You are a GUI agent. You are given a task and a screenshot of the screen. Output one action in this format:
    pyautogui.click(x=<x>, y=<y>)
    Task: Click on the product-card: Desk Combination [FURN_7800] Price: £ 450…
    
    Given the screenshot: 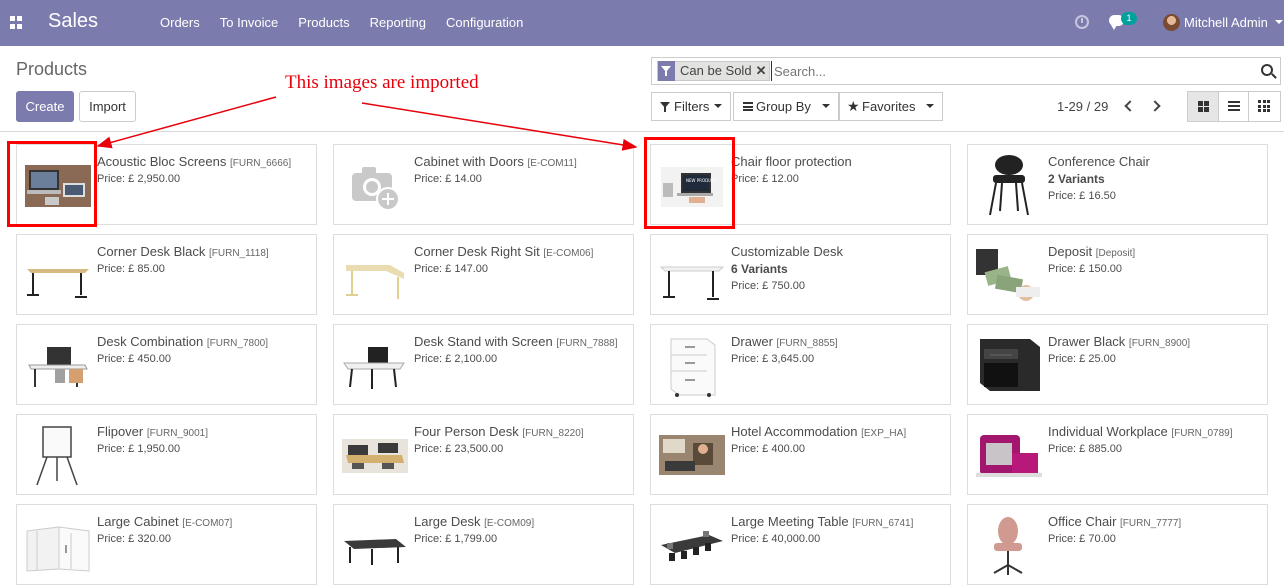 What is the action you would take?
    pyautogui.click(x=166, y=364)
    